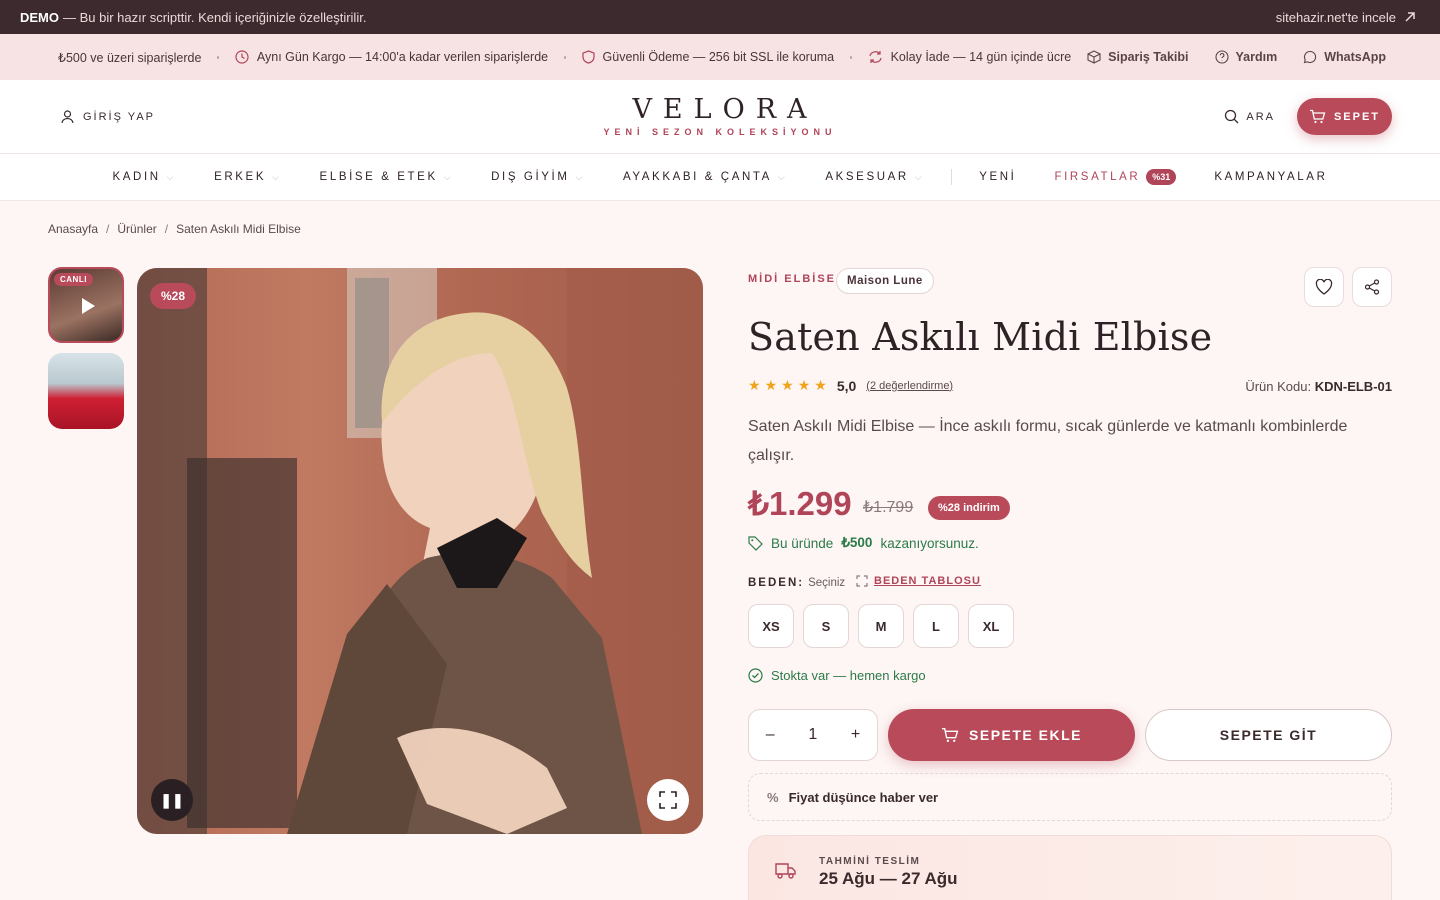 The image size is (1440, 900). Describe the element at coordinates (771, 626) in the screenshot. I see `size-option-xs: XS` at that location.